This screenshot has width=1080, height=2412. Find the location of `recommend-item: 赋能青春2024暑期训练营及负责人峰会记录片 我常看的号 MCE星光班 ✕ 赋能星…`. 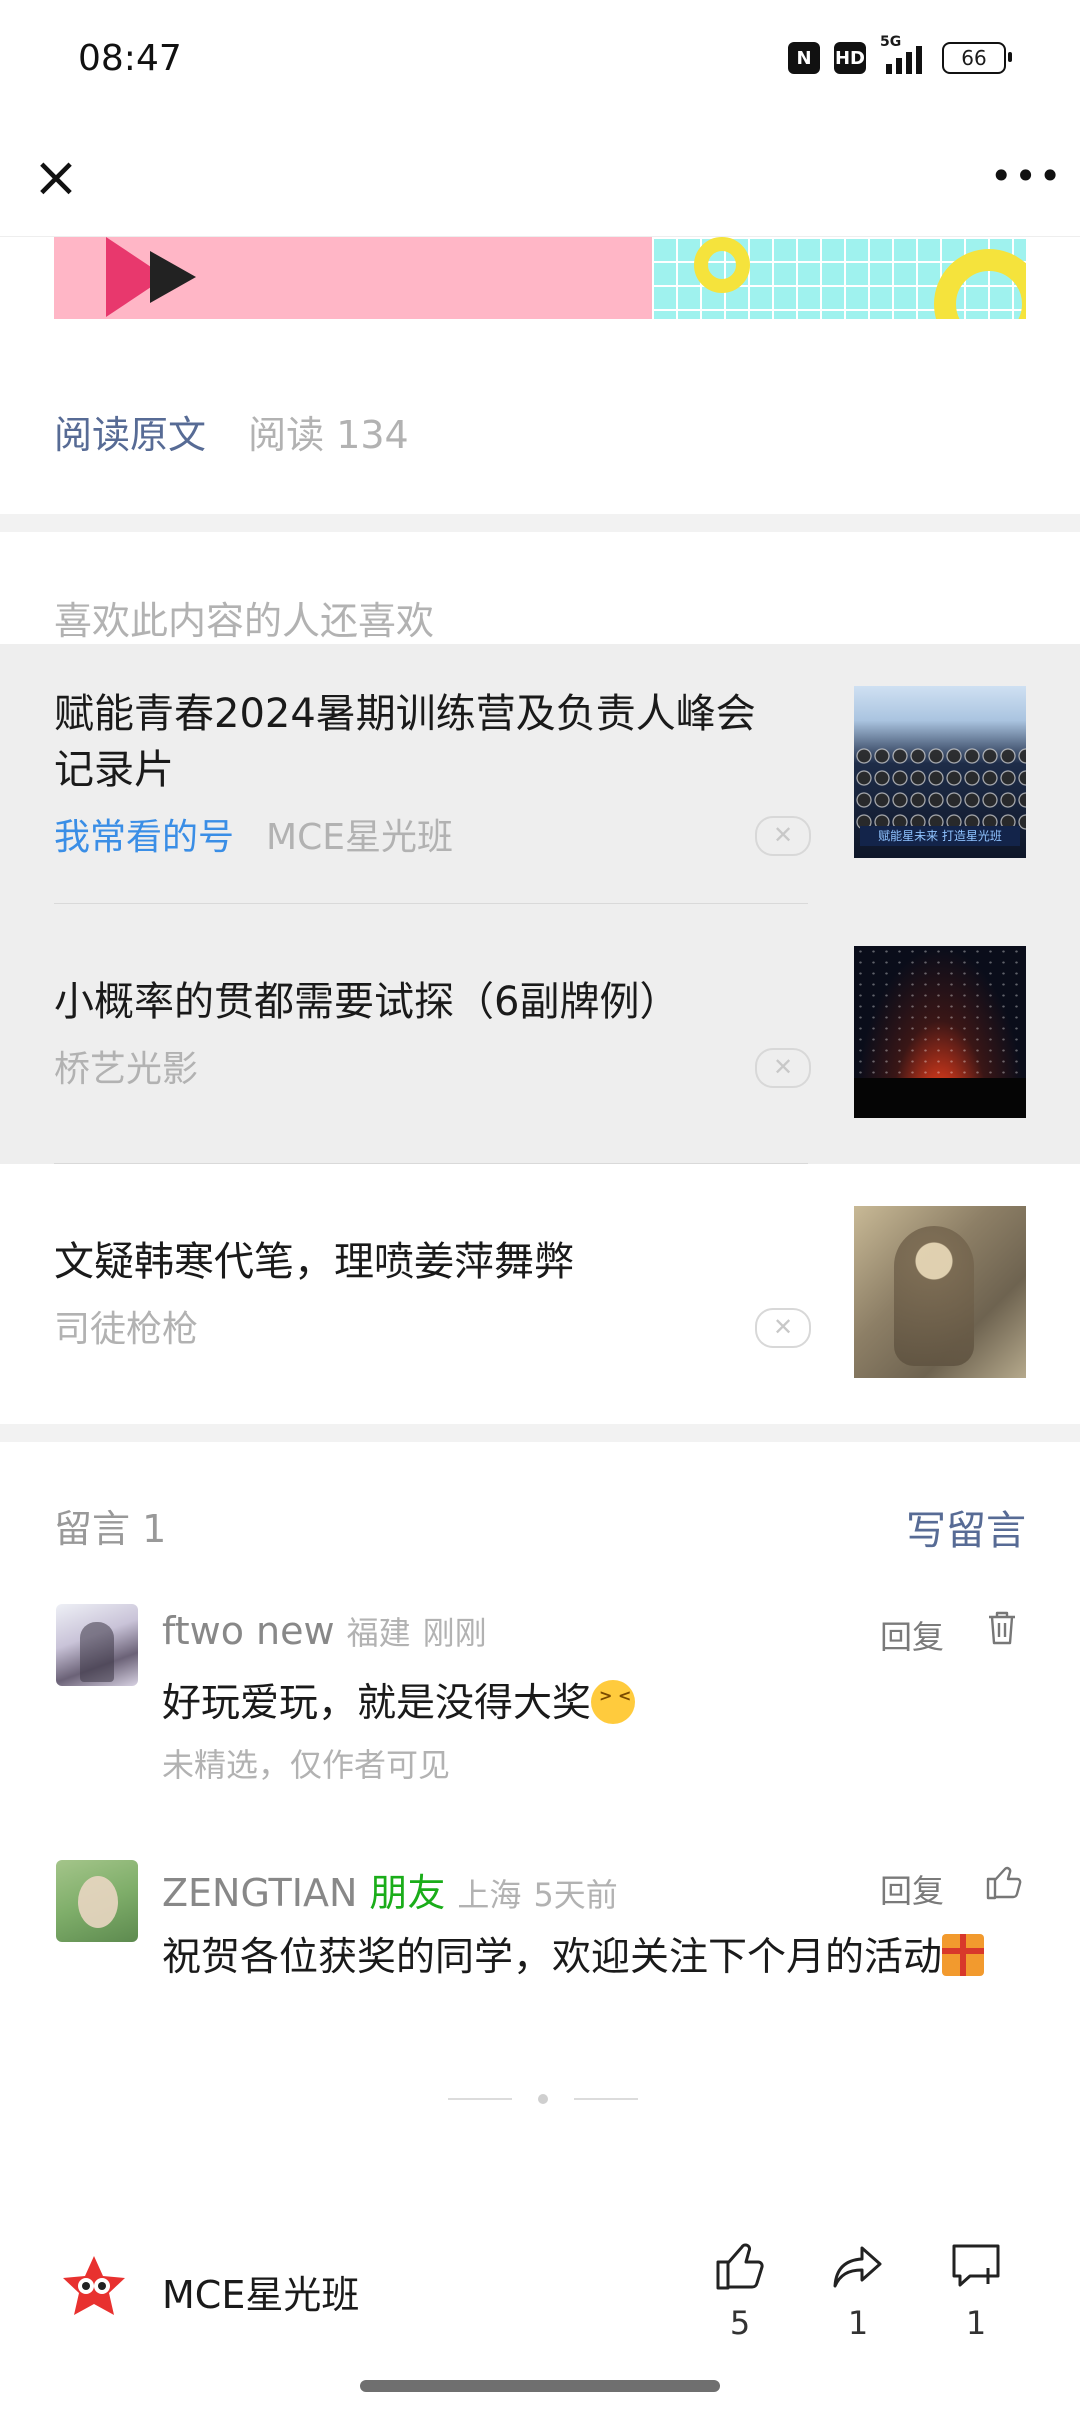

recommend-item: 赋能青春2024暑期训练营及负责人峰会记录片 我常看的号 MCE星光班 ✕ 赋能星… is located at coordinates (540, 774).